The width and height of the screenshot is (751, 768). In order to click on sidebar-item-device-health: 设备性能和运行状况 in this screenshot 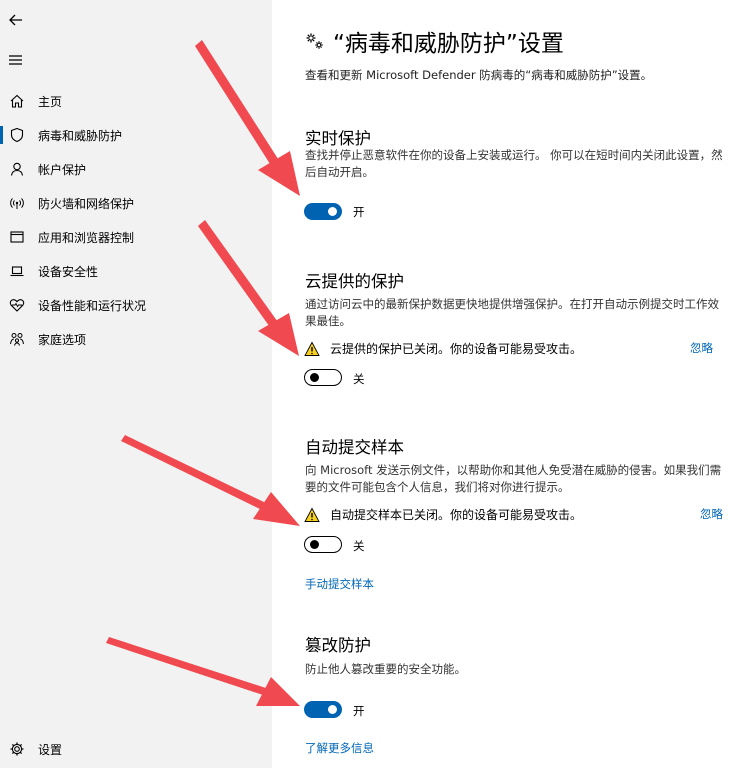, I will do `click(136, 305)`.